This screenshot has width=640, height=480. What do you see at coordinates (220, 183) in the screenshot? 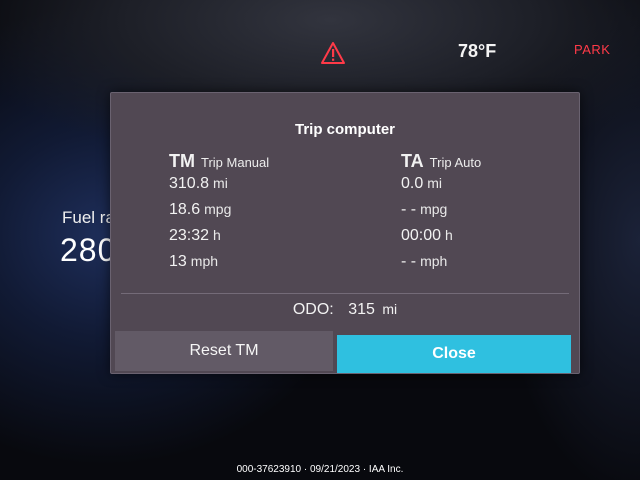
I see `tm-distance-unit: mi` at bounding box center [220, 183].